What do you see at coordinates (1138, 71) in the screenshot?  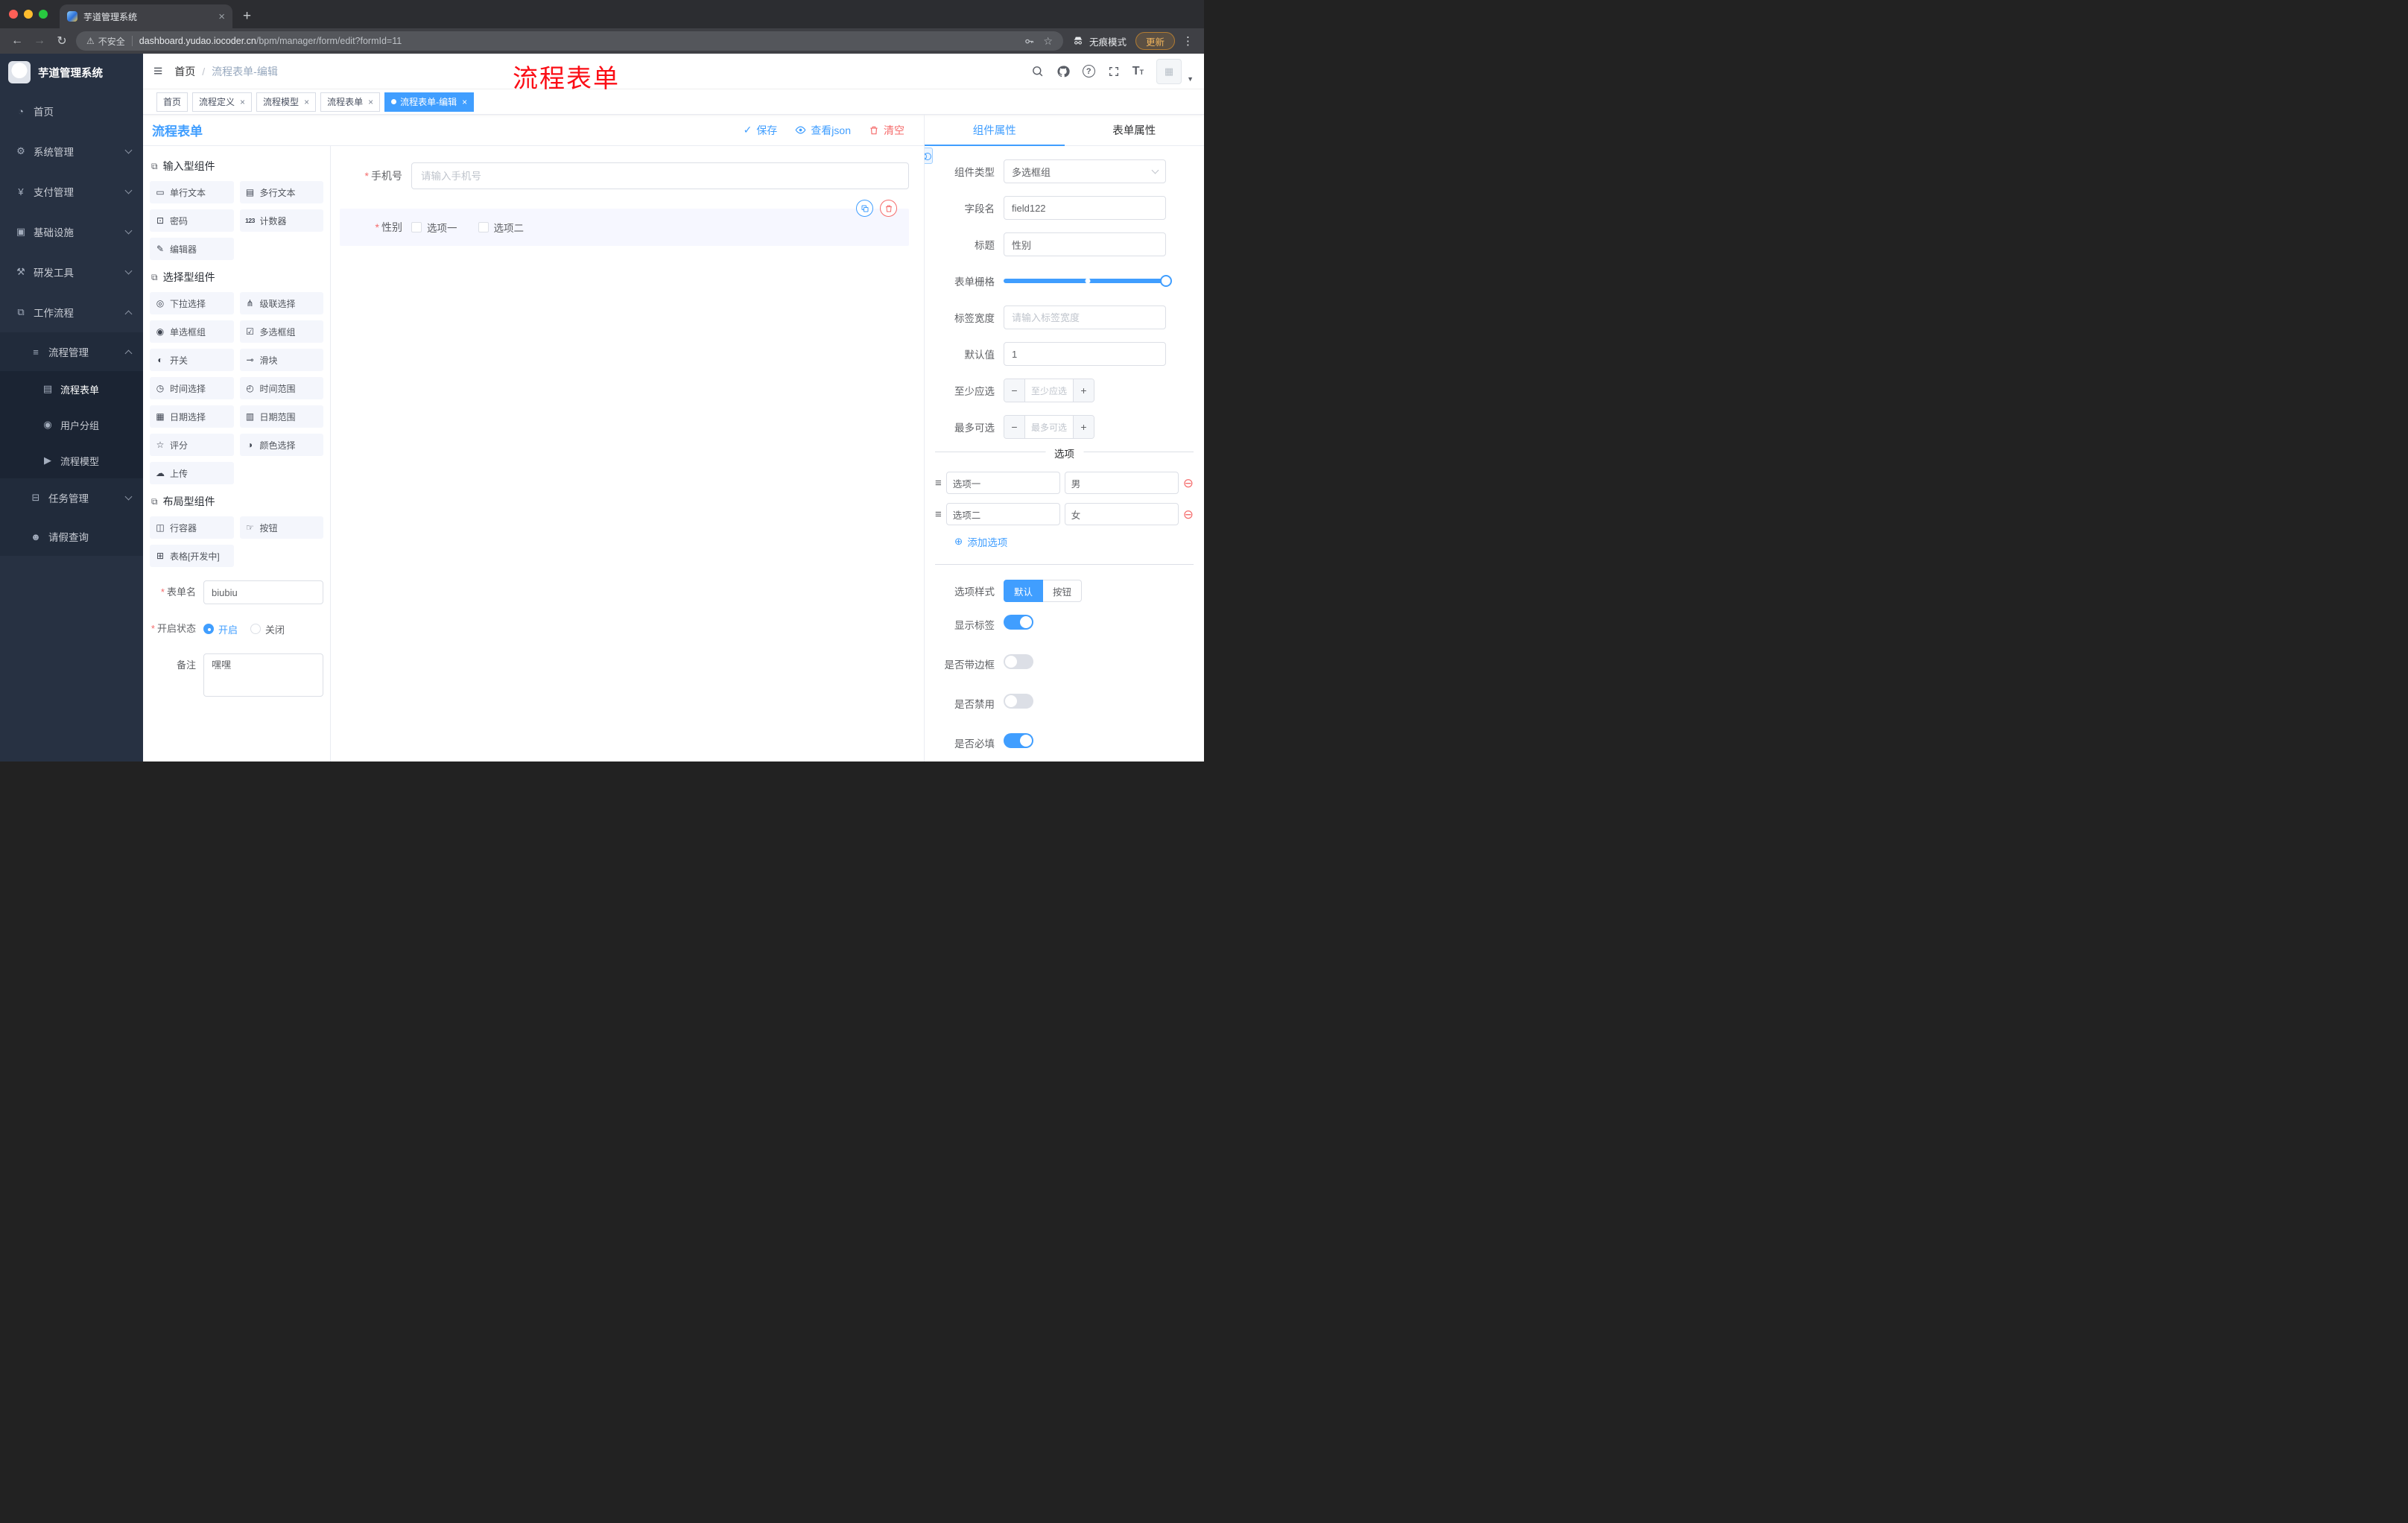 I see `font-size-icon: TT` at bounding box center [1138, 71].